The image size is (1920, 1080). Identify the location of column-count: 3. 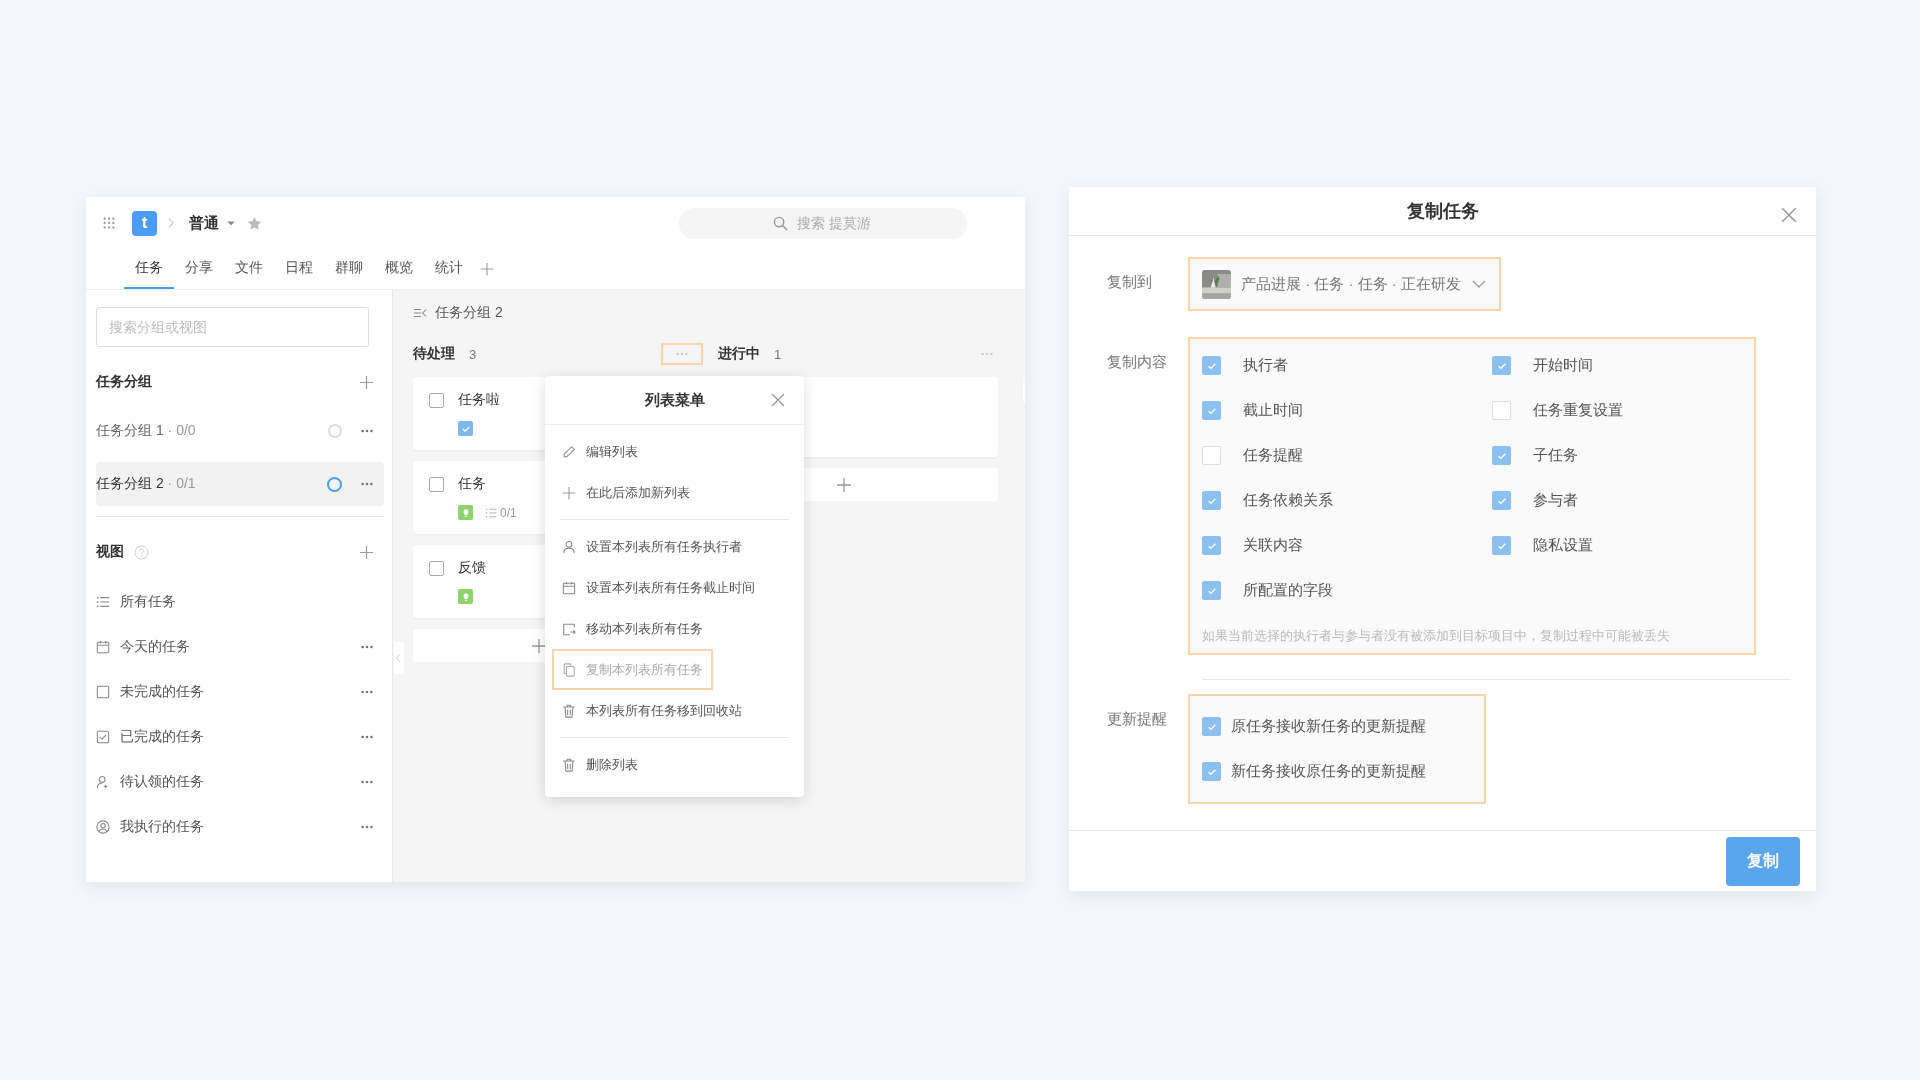
(473, 354).